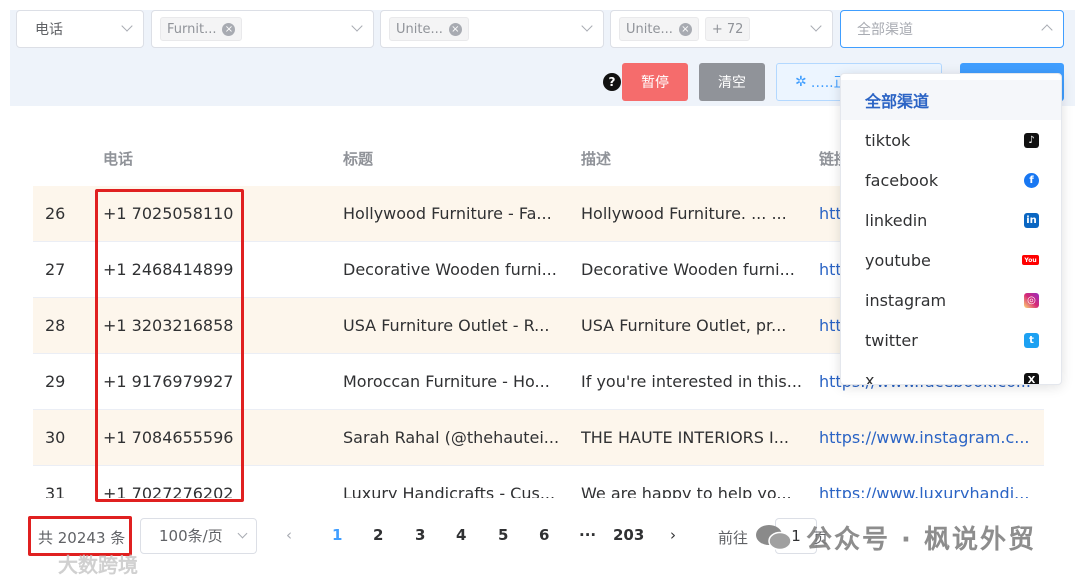  What do you see at coordinates (358, 158) in the screenshot?
I see `header-title: 标题` at bounding box center [358, 158].